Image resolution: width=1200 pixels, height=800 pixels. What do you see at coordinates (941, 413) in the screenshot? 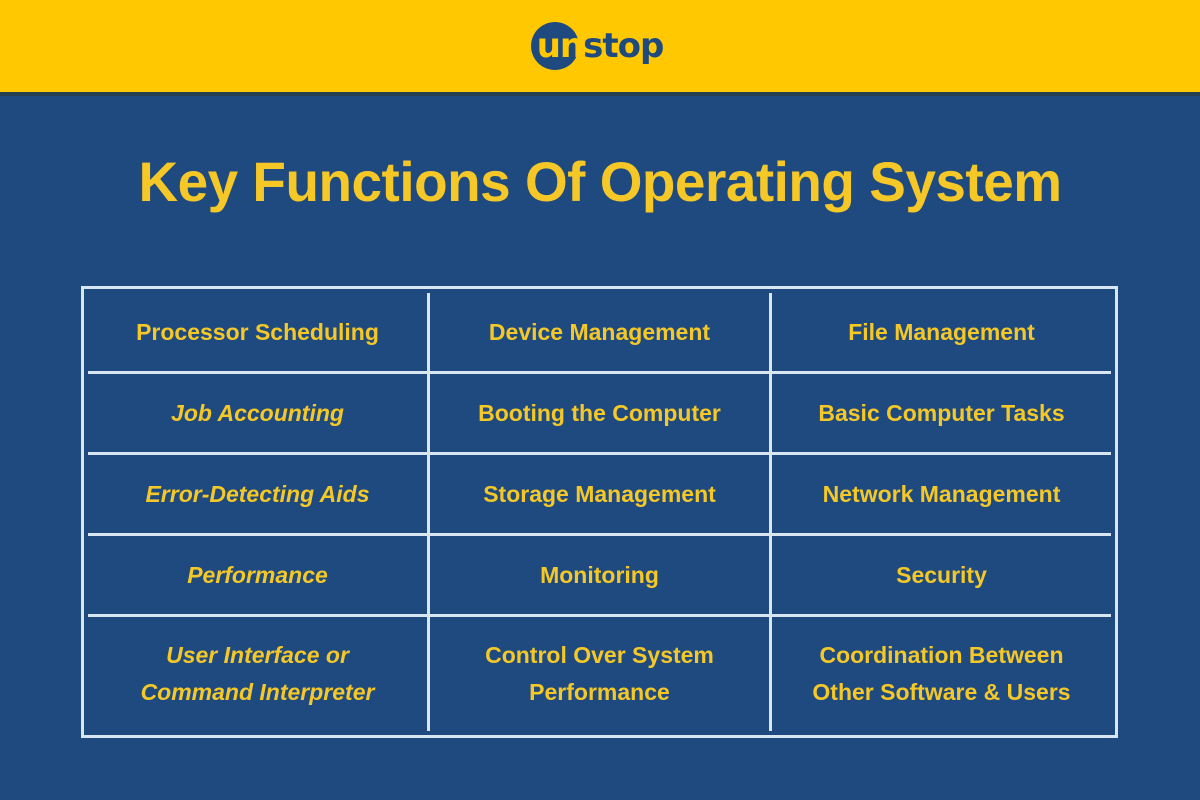
I see `table-cell: Basic Computer Tasks` at bounding box center [941, 413].